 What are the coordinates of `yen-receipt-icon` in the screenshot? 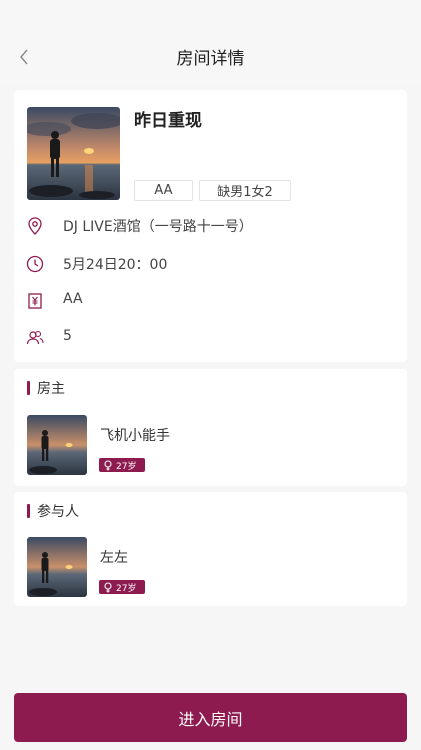 It's located at (35, 301).